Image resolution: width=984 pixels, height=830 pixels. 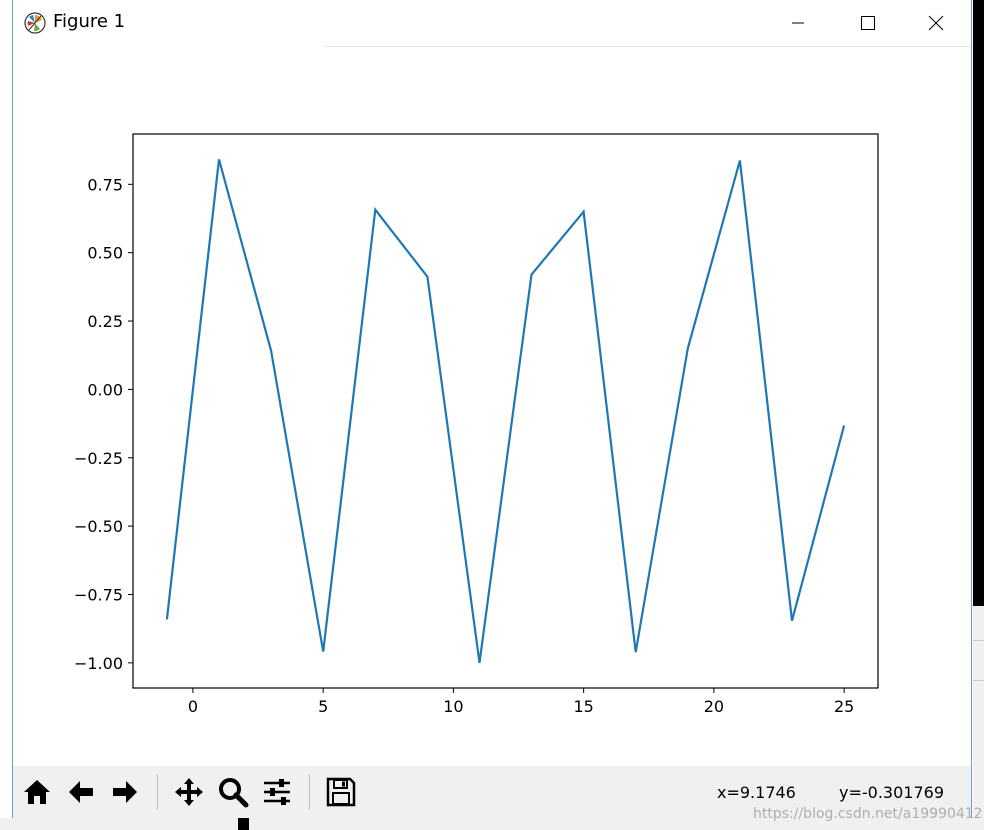 I want to click on home-button, so click(x=37, y=792).